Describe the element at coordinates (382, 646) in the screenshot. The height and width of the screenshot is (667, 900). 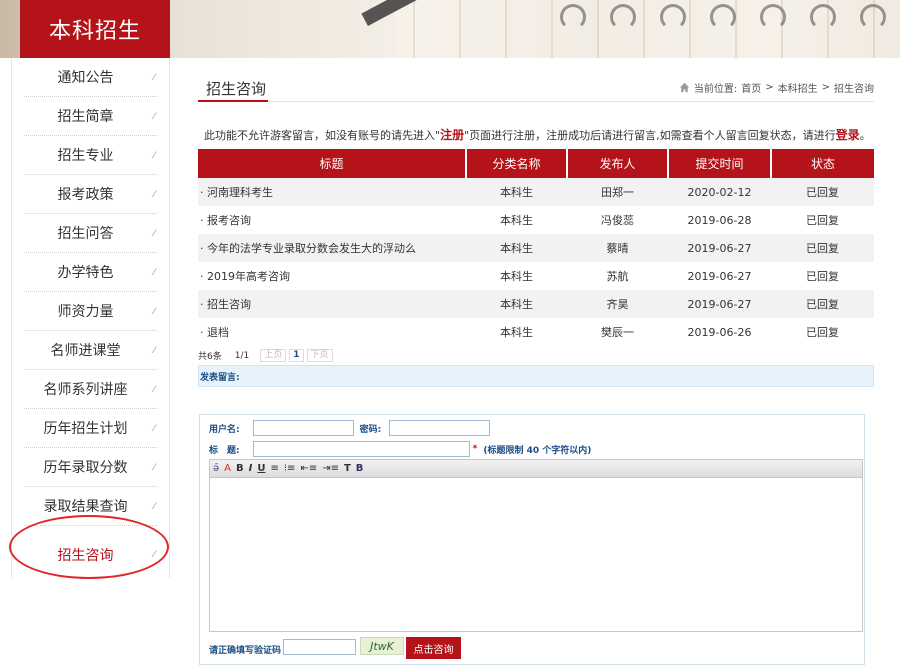
I see `captcha-image: JtwK` at that location.